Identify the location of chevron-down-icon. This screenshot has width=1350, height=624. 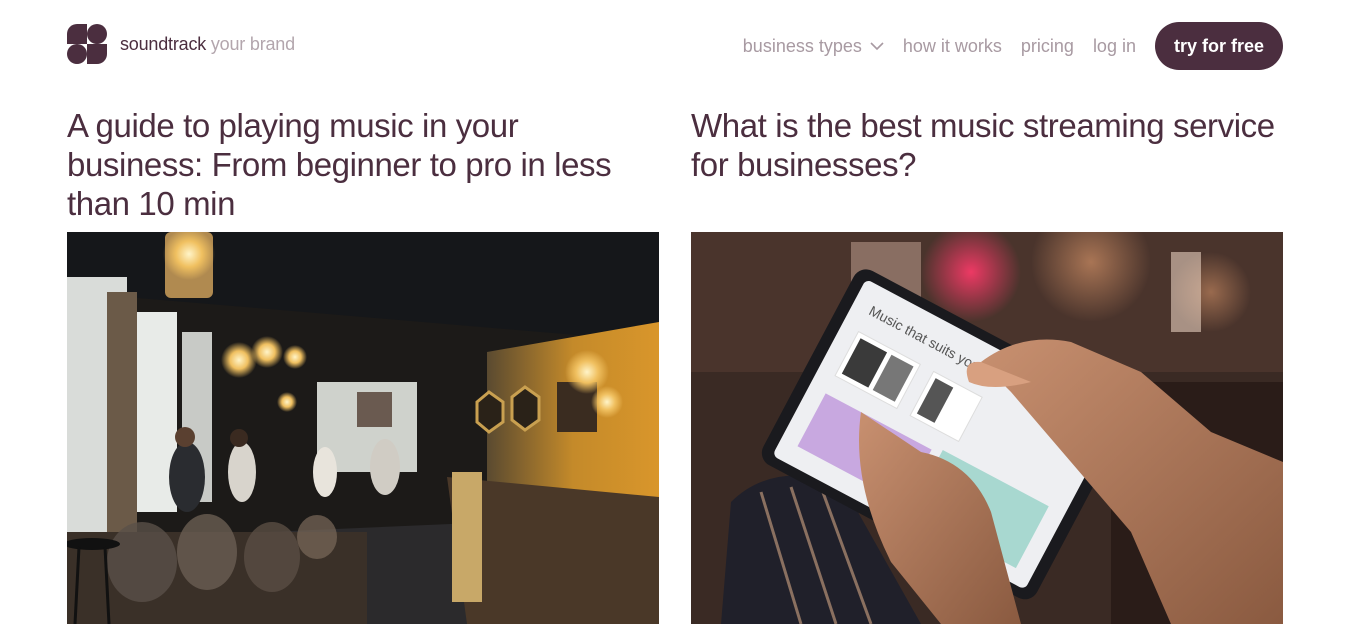
(877, 45).